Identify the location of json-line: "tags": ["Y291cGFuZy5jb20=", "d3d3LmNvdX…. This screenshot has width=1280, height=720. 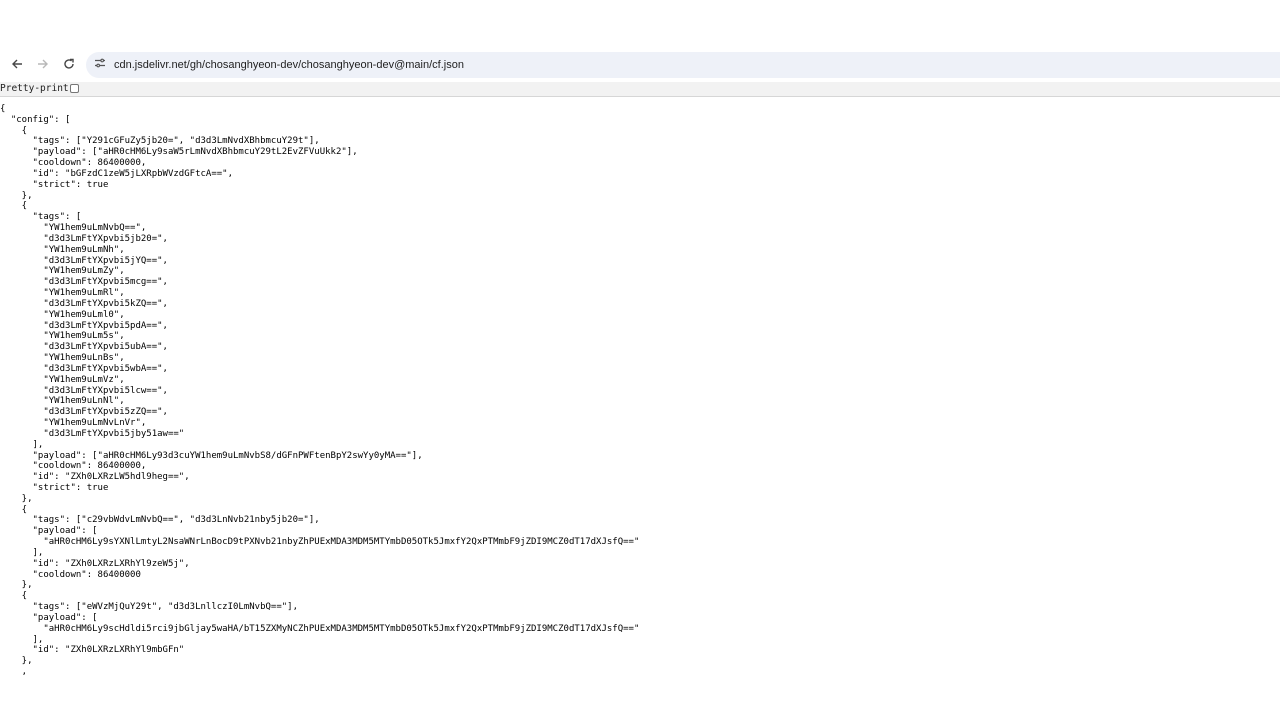
(160, 141).